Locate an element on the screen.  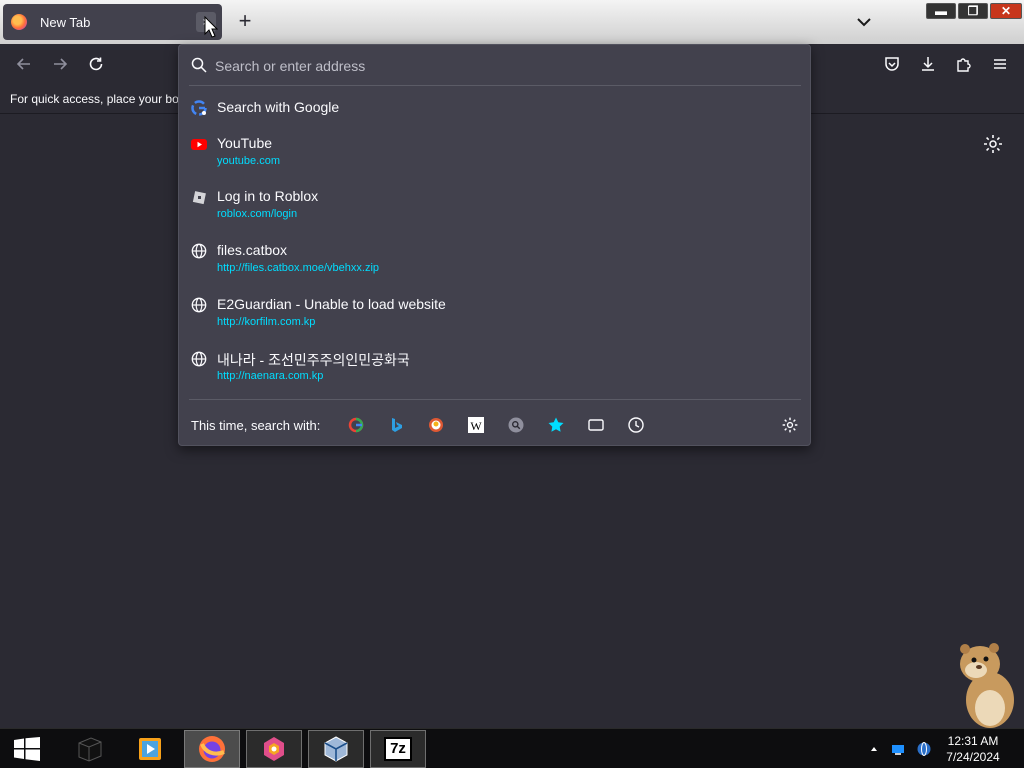
pocket-button is located at coordinates (892, 64).